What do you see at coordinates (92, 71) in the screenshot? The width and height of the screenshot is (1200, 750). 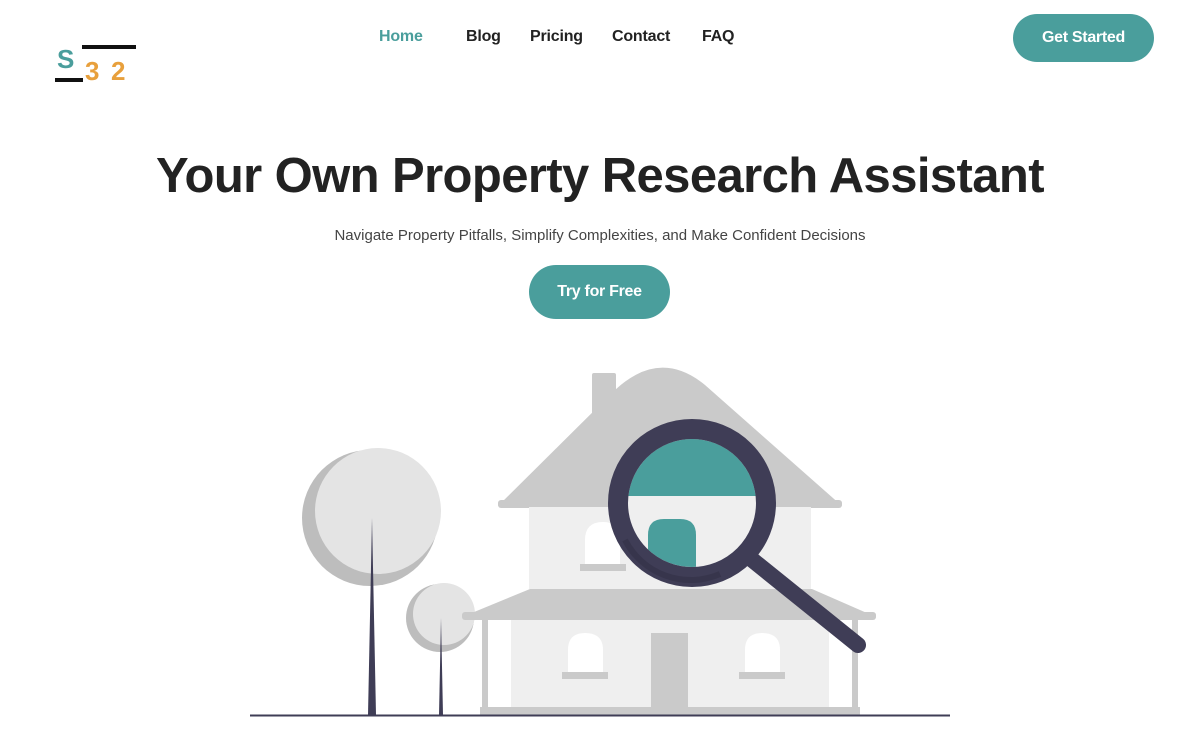 I see `logo-digit-3: 3` at bounding box center [92, 71].